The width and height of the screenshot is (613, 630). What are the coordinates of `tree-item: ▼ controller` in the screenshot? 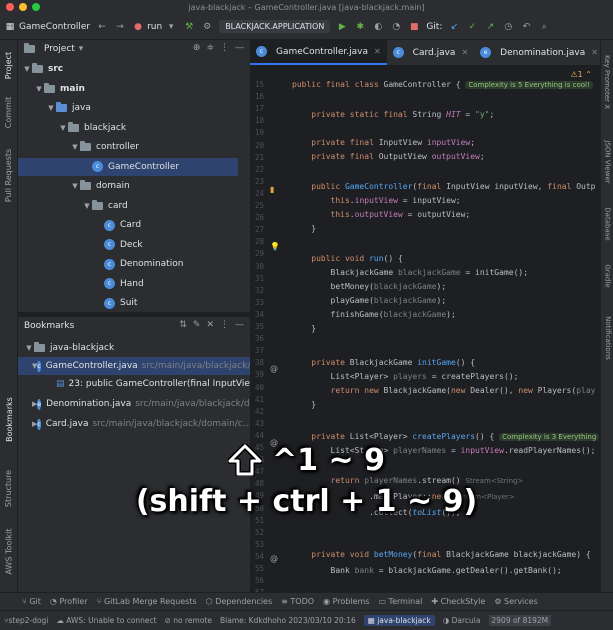 It's located at (134, 147).